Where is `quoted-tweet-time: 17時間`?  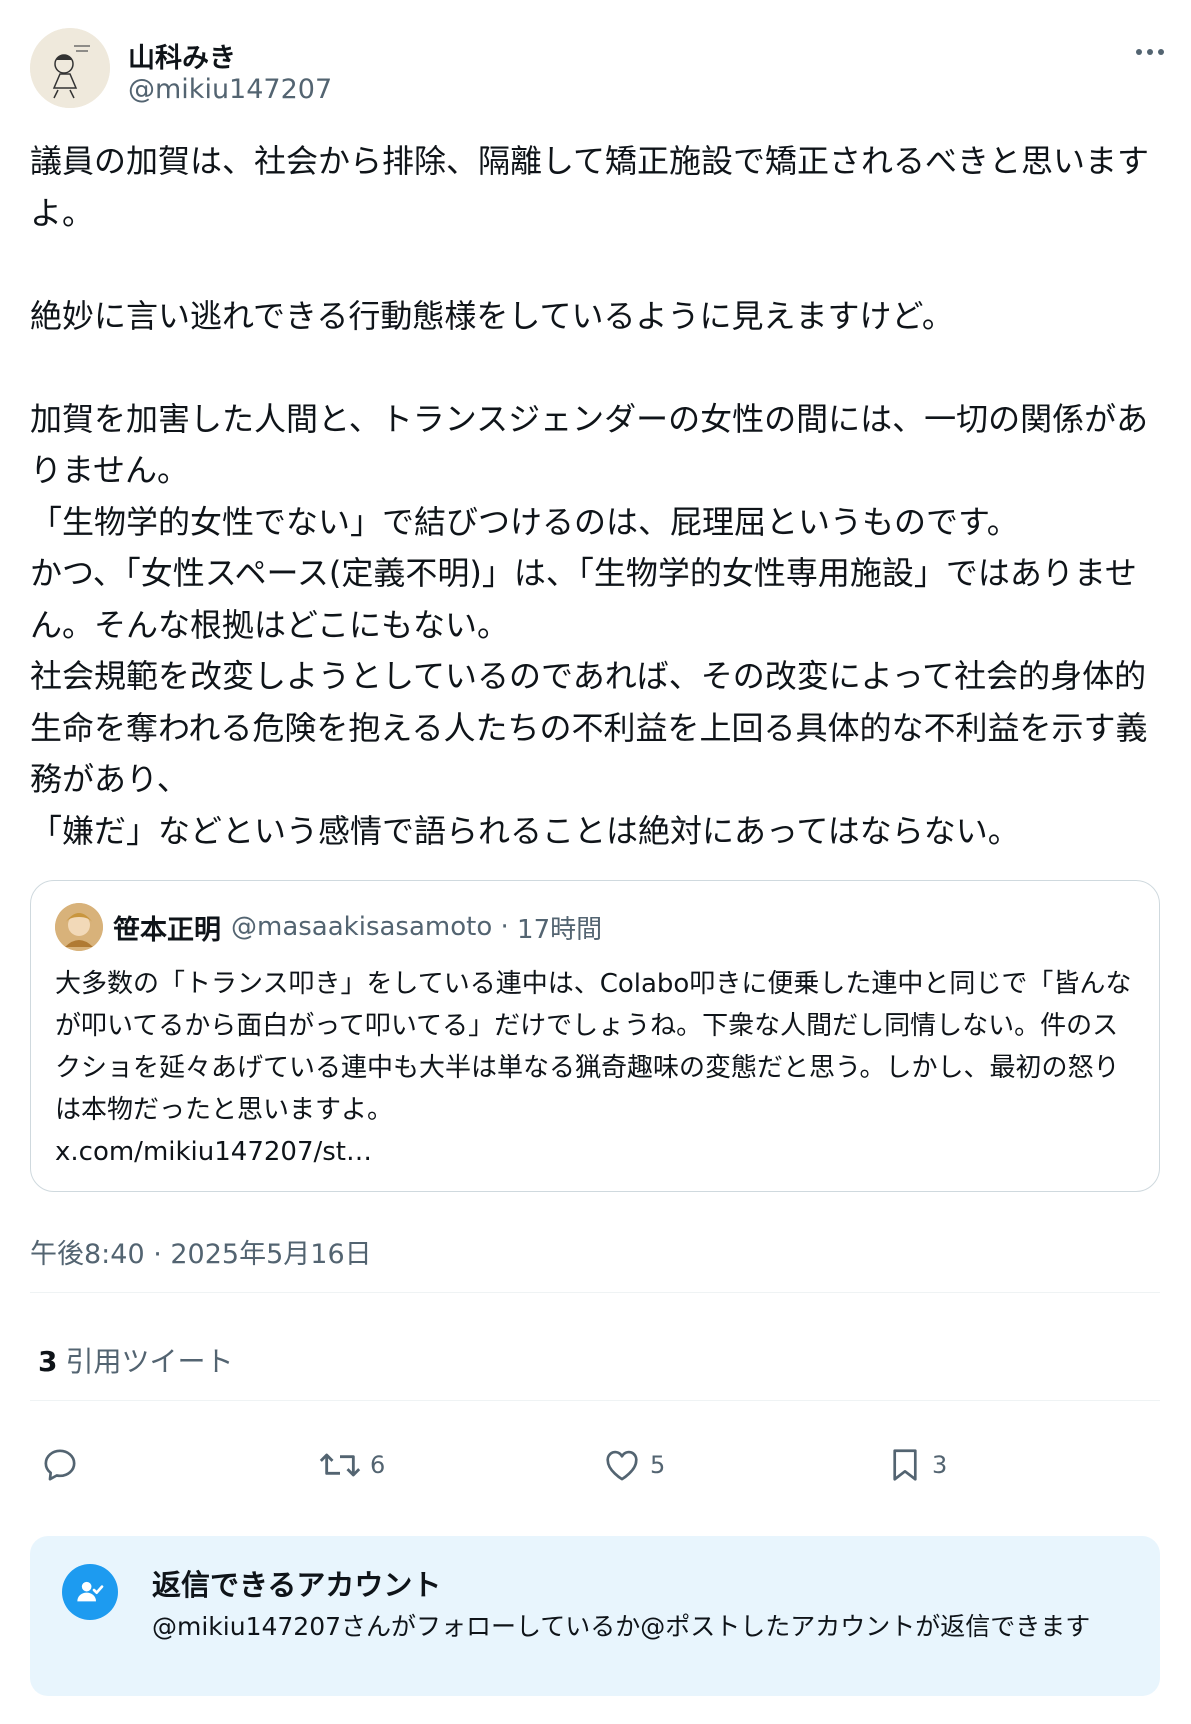
quoted-tweet-time: 17時間 is located at coordinates (560, 929).